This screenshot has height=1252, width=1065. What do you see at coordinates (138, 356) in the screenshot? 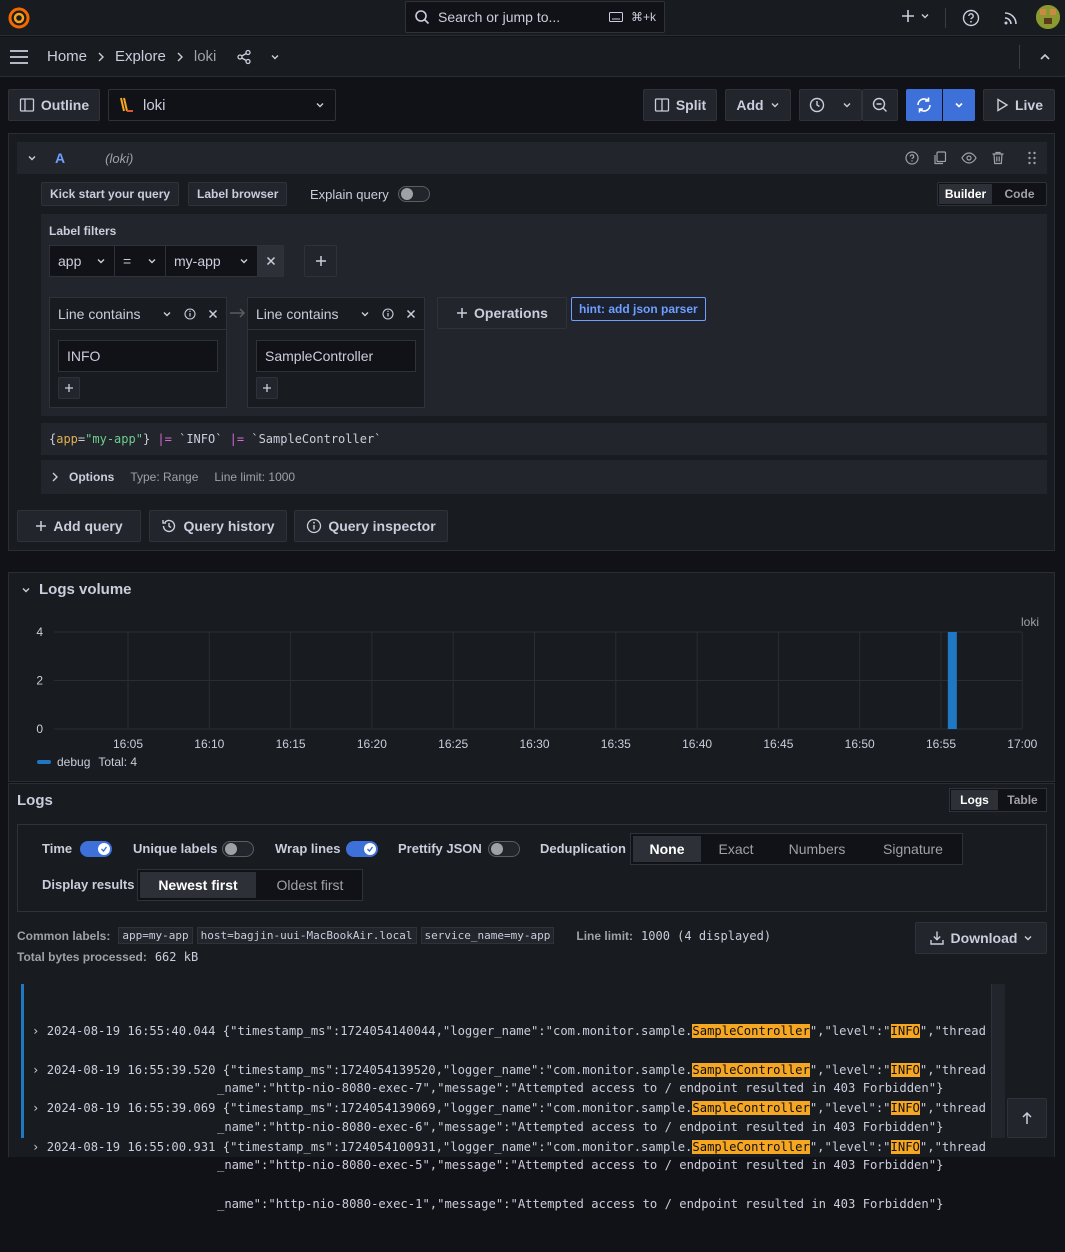
I see `operation-value-input: INFO` at bounding box center [138, 356].